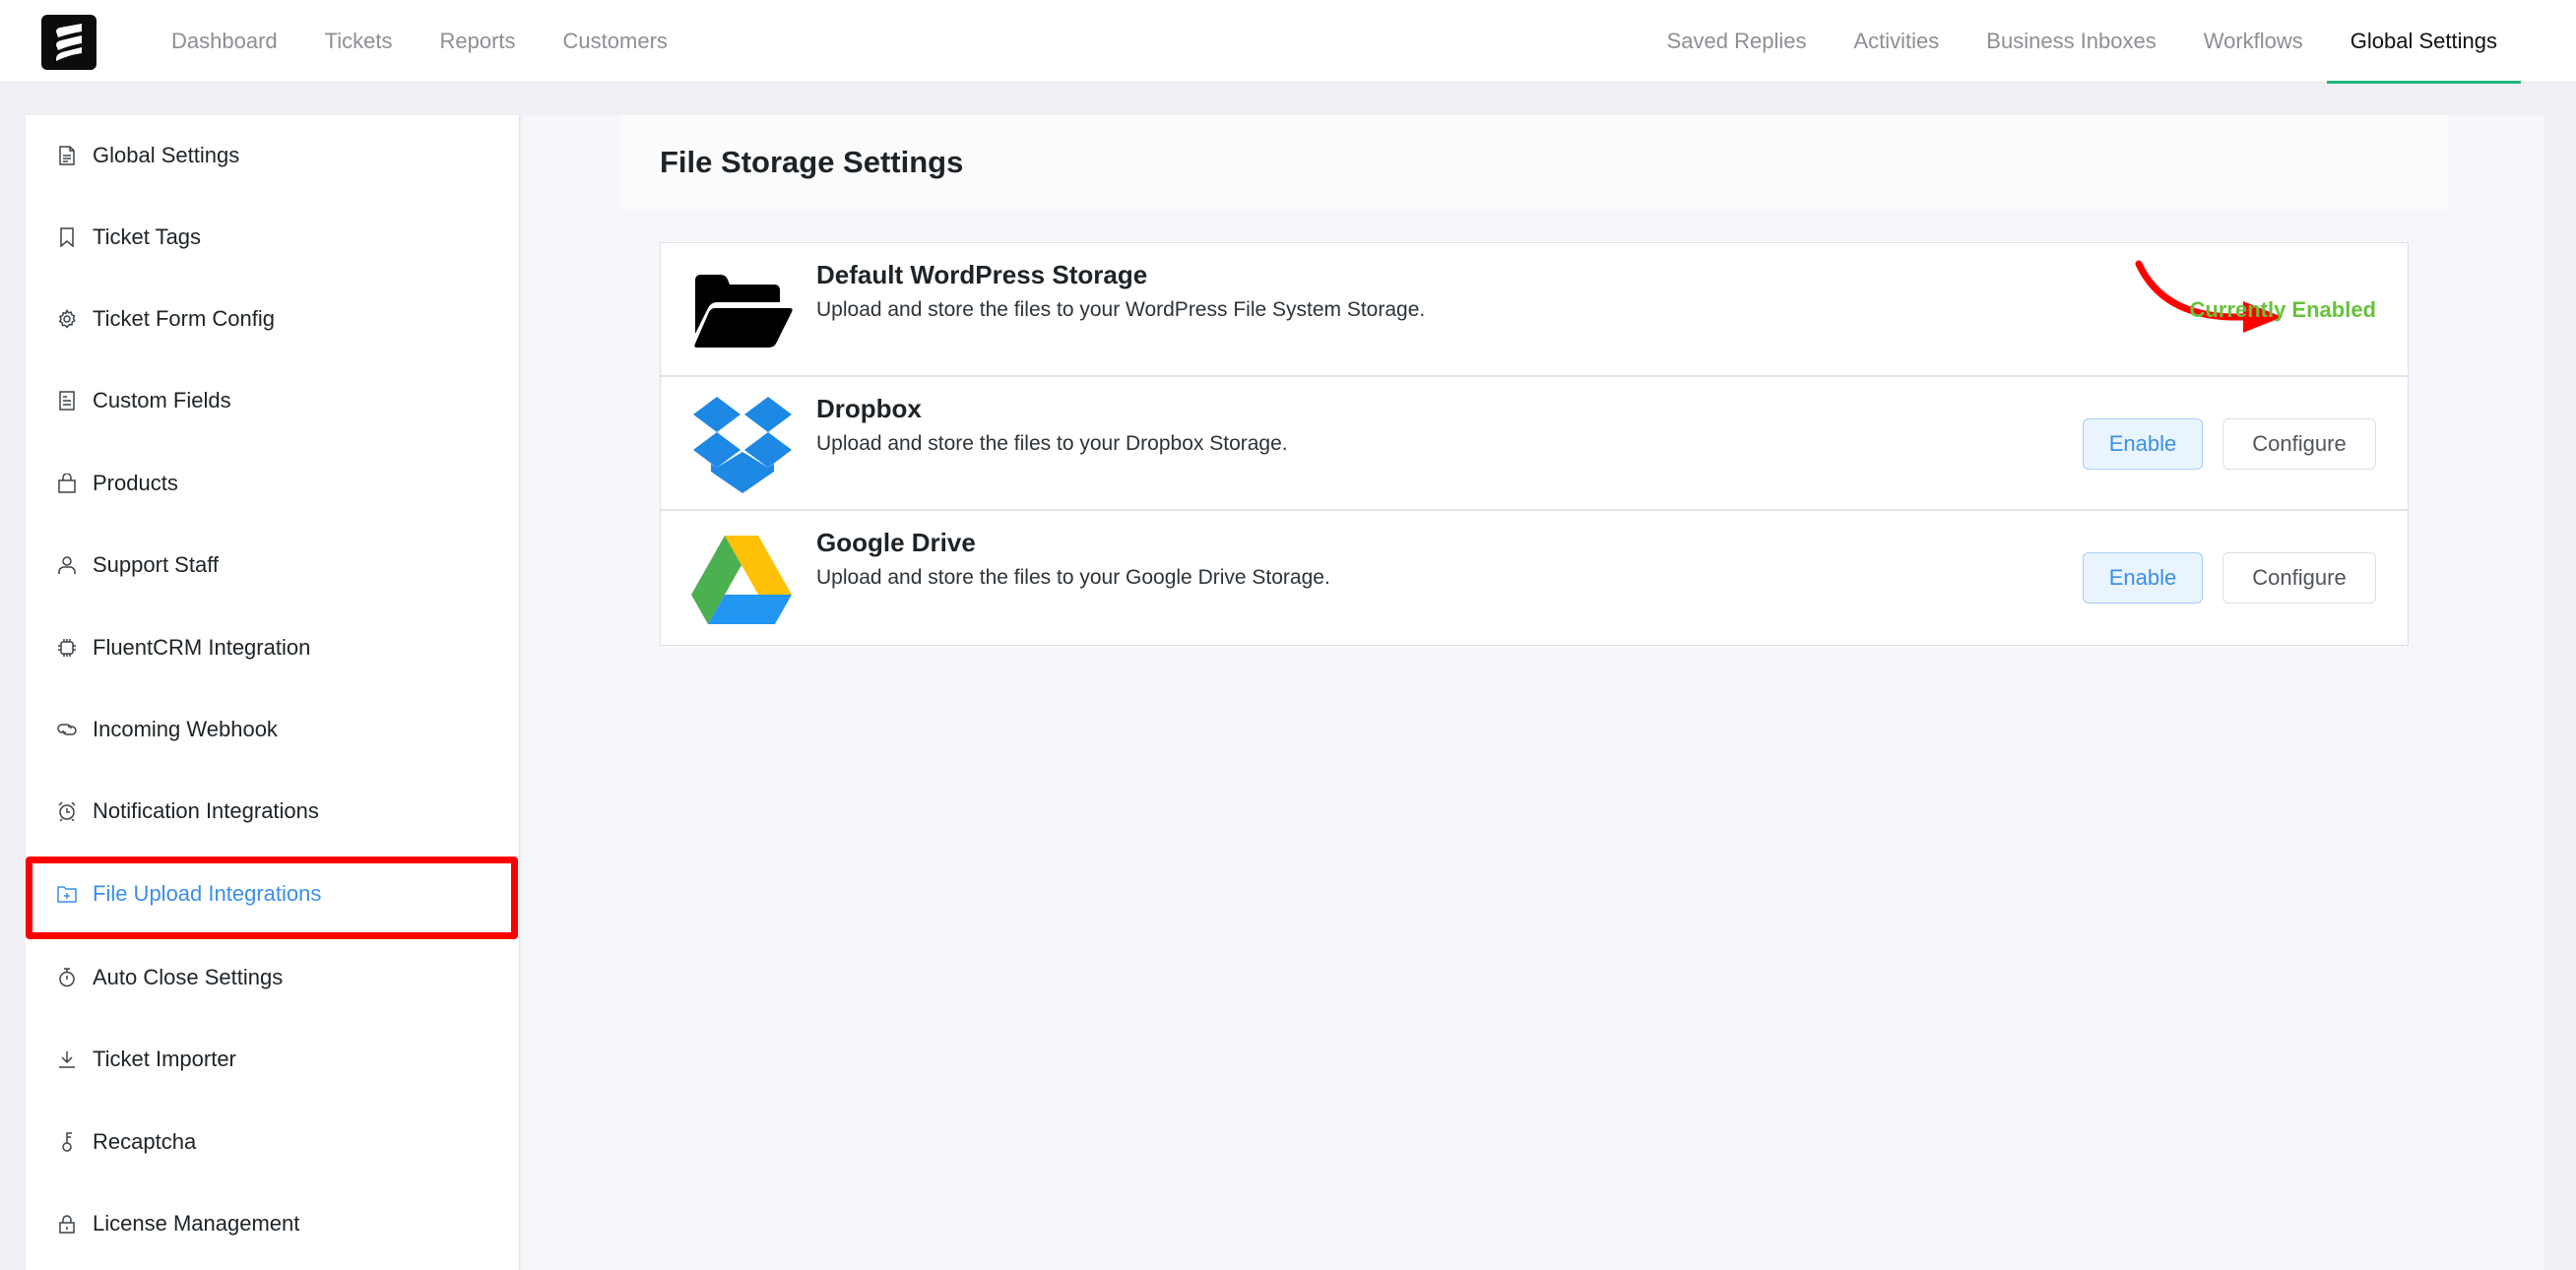  I want to click on sidebar-item-ticket-form-config: Ticket Form Config, so click(273, 319).